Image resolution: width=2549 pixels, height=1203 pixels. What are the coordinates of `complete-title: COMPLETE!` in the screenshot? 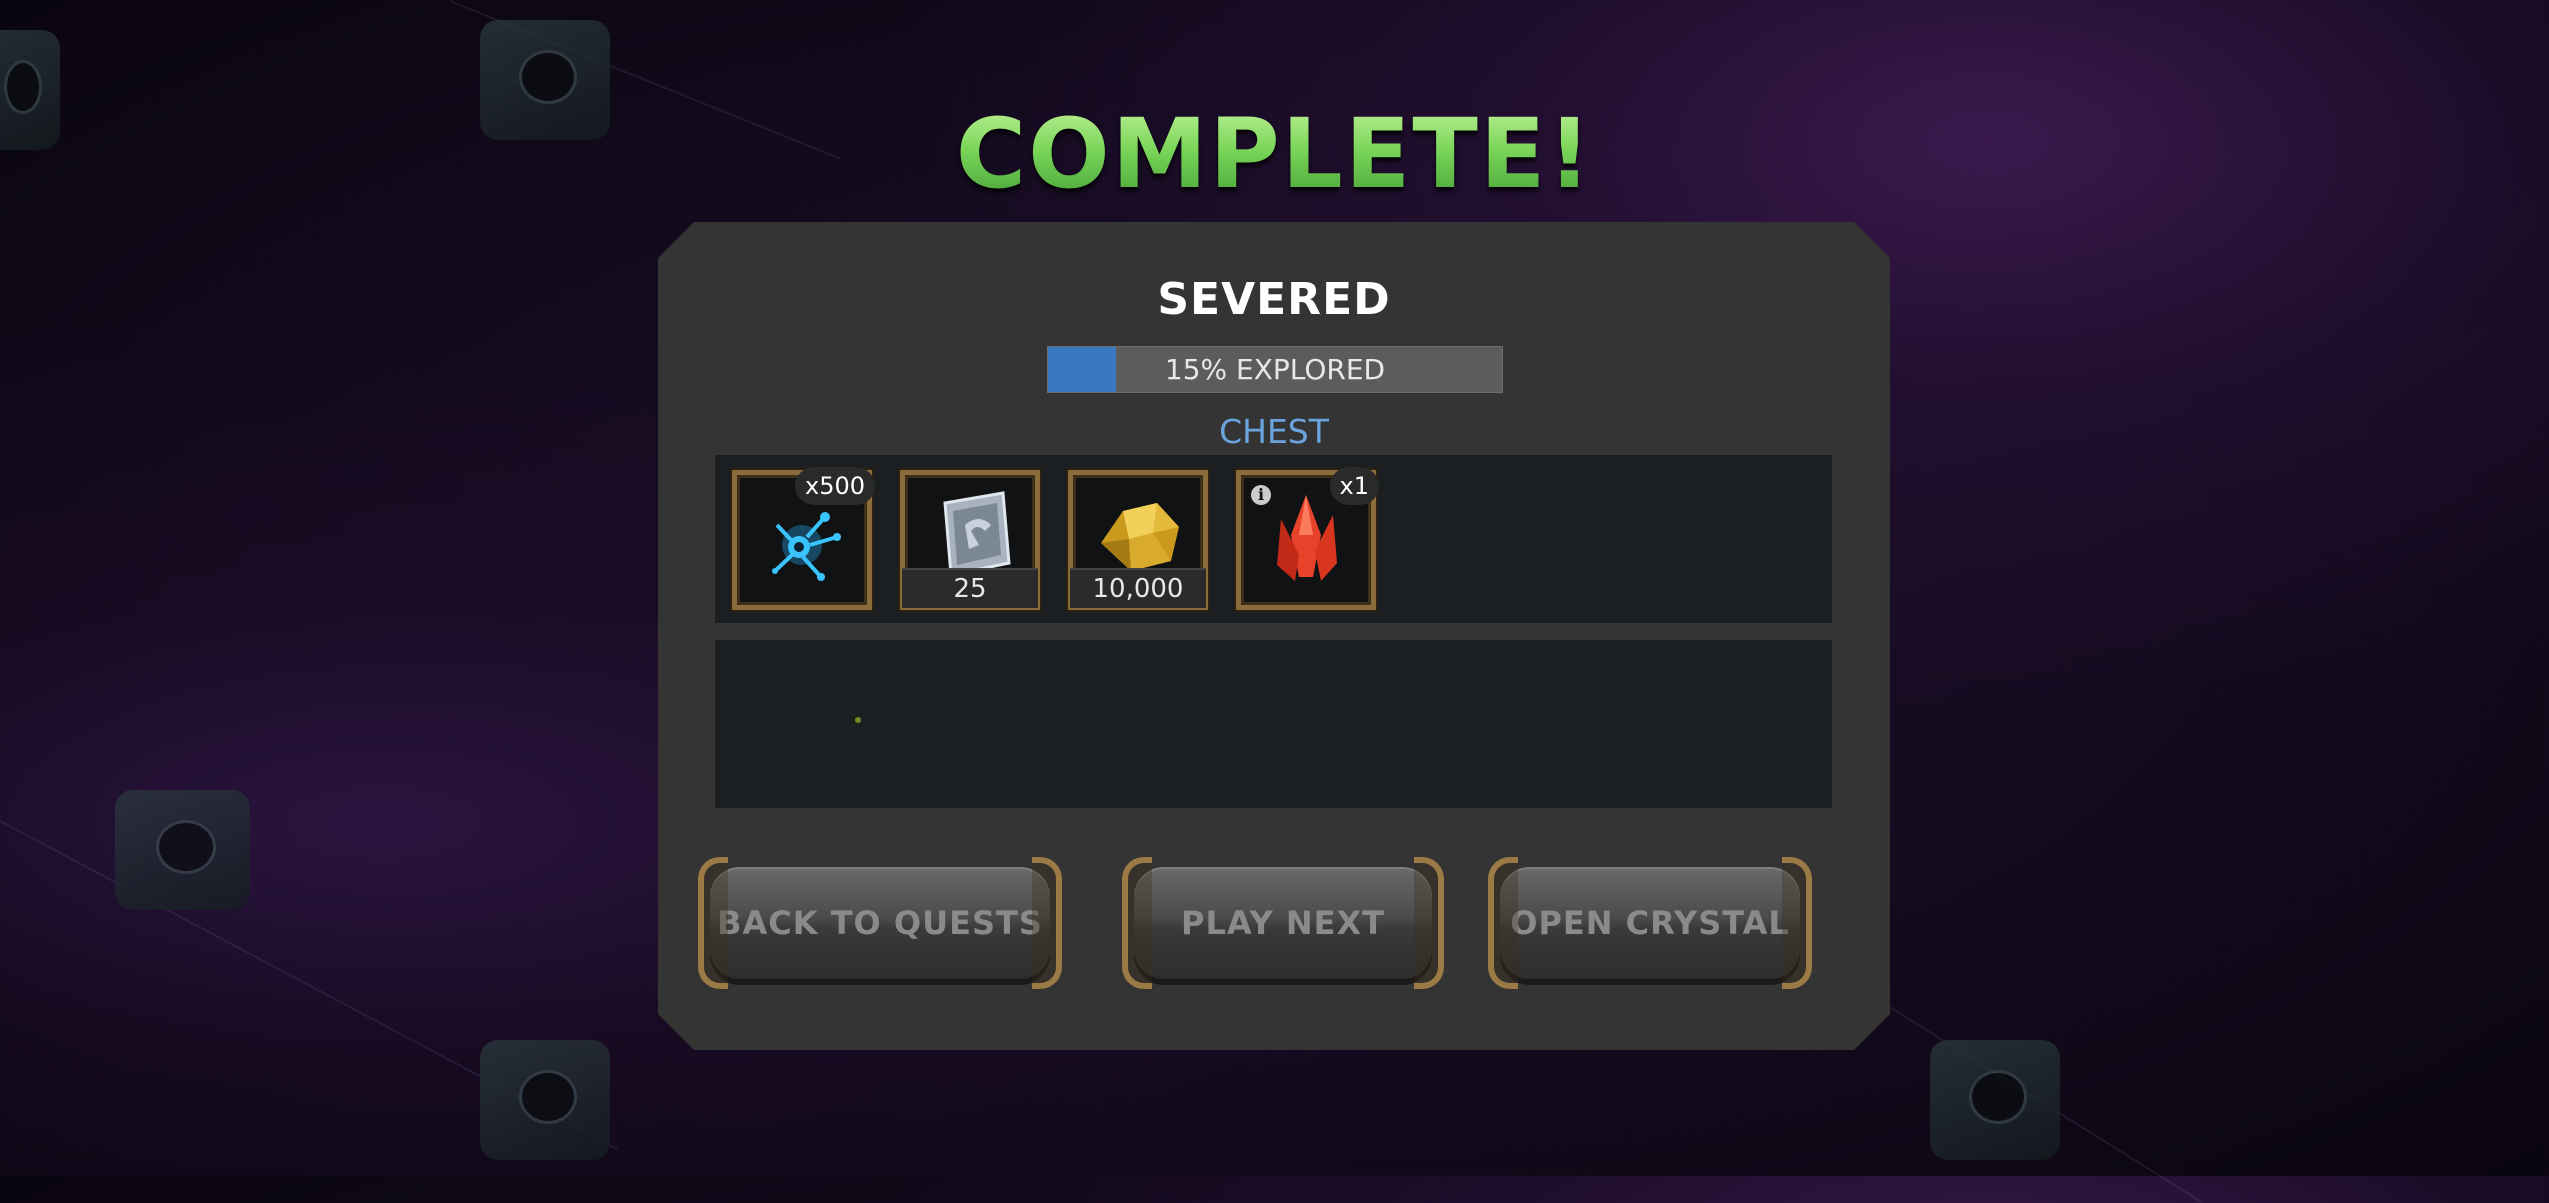 It's located at (1274, 154).